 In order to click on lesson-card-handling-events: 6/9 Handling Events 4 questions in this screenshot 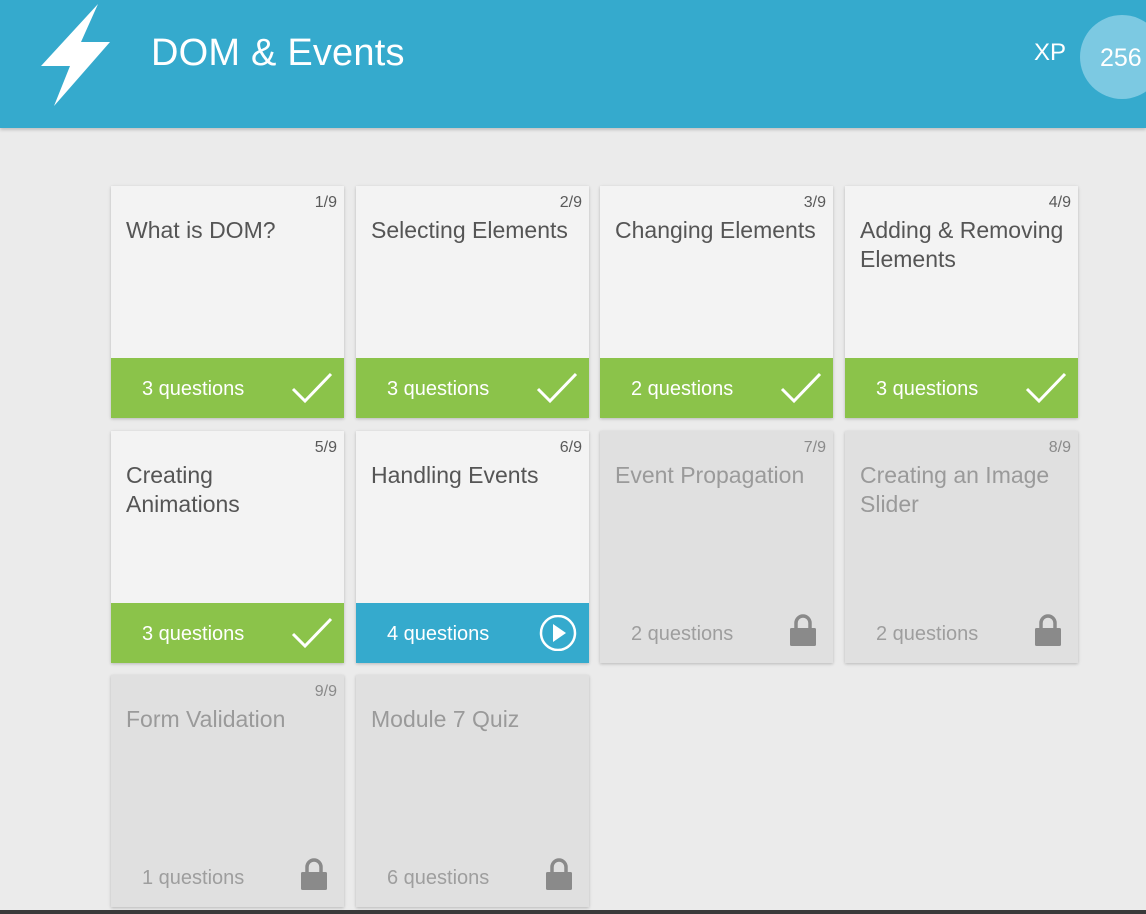, I will do `click(472, 547)`.